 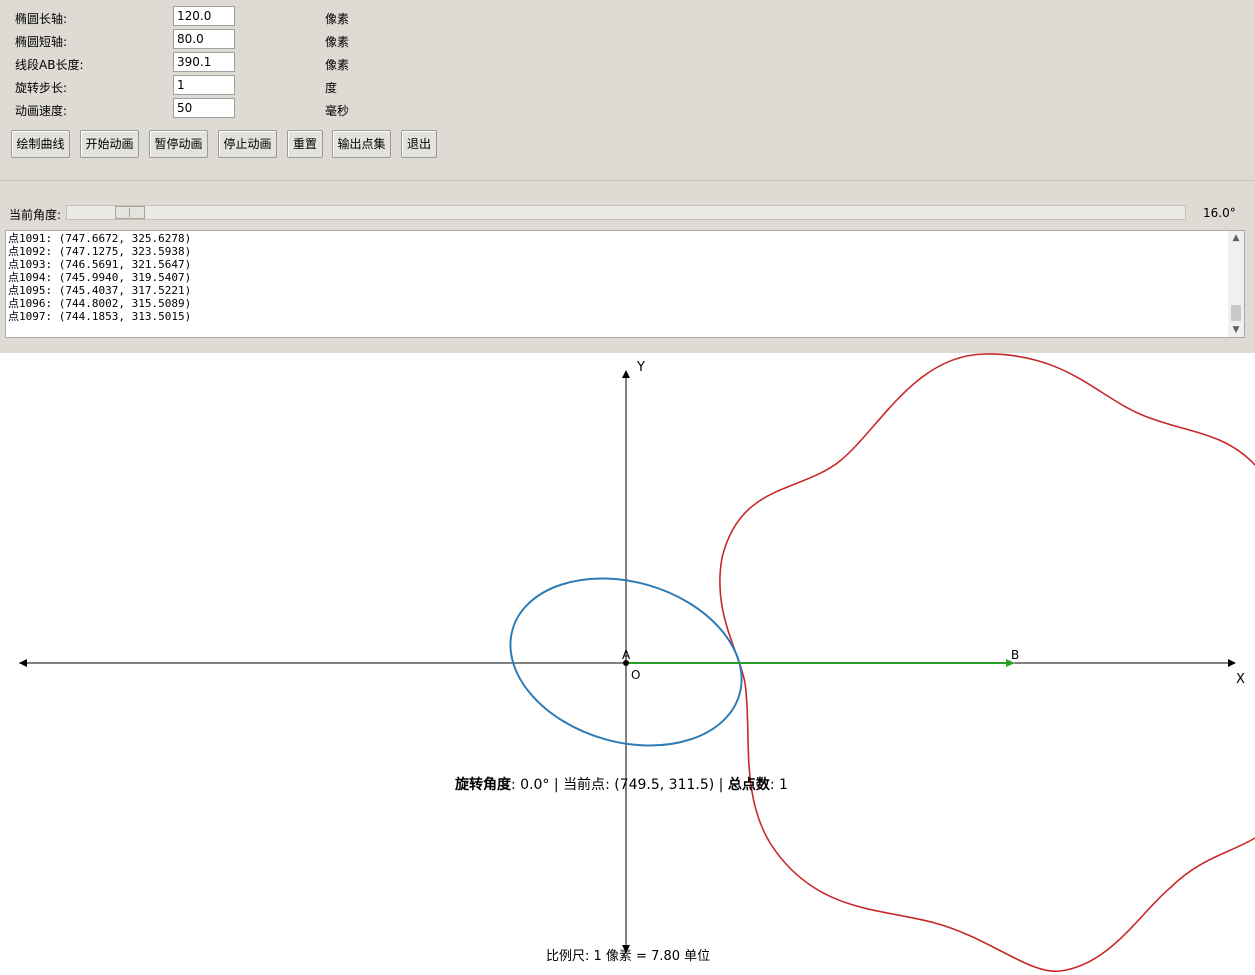 I want to click on export-points-button: 输出点集, so click(x=361, y=144).